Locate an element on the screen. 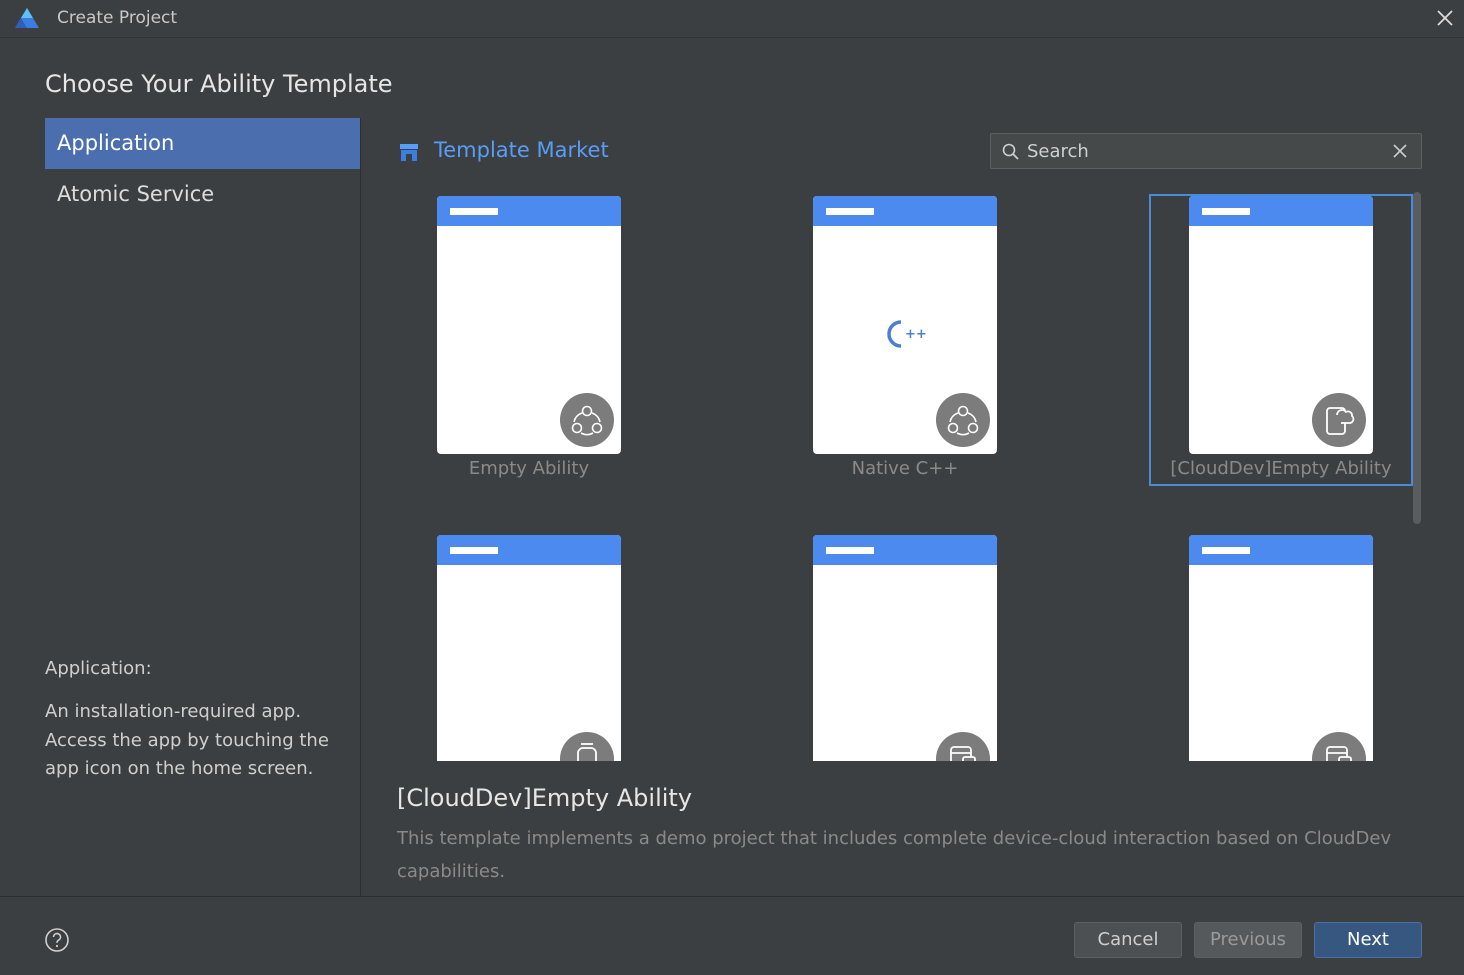 The width and height of the screenshot is (1464, 975). template-market-link: Template Market is located at coordinates (521, 150).